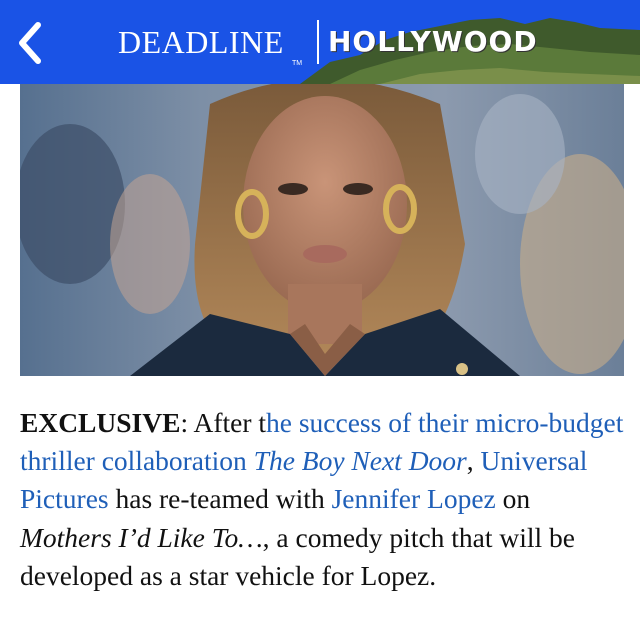  I want to click on article-text: ,, so click(473, 461).